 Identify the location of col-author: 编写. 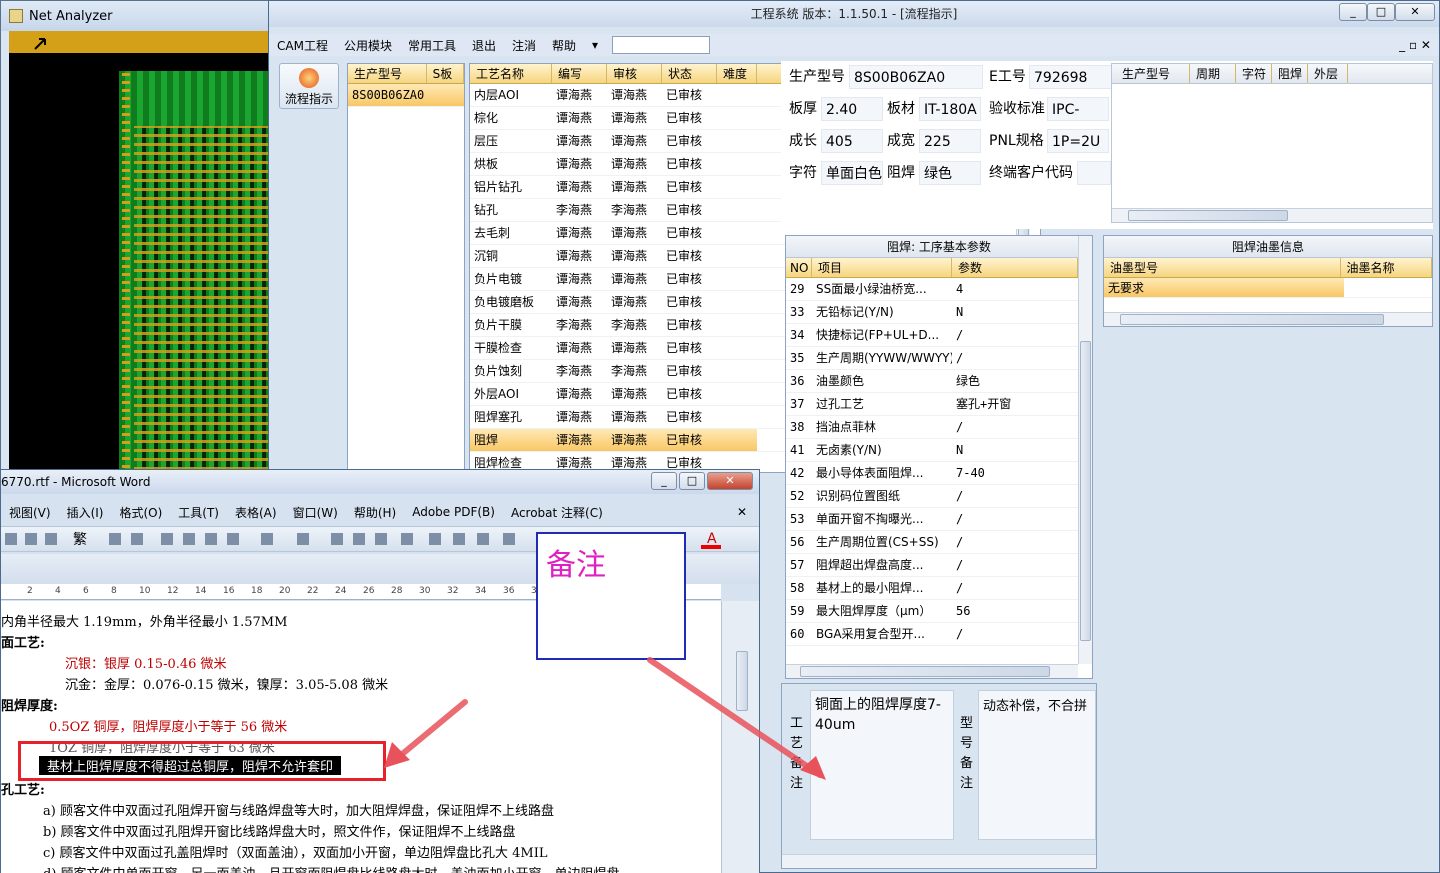
(579, 73).